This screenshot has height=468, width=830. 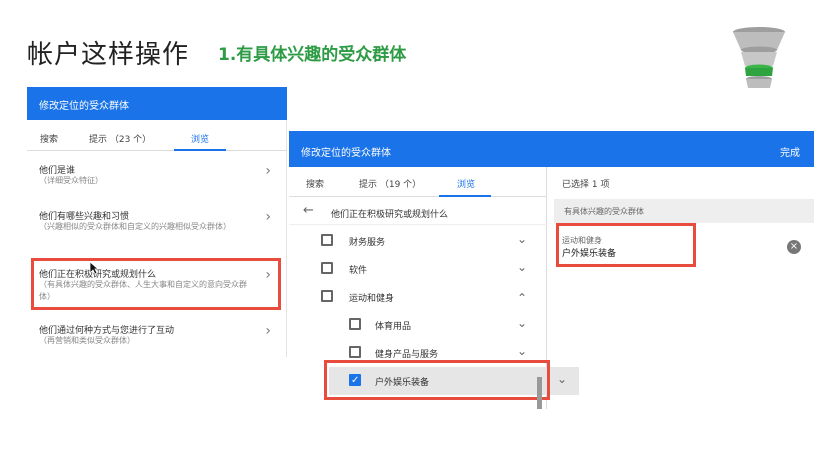 I want to click on selected-group-header: 有具体兴趣的受众群体, so click(x=684, y=211).